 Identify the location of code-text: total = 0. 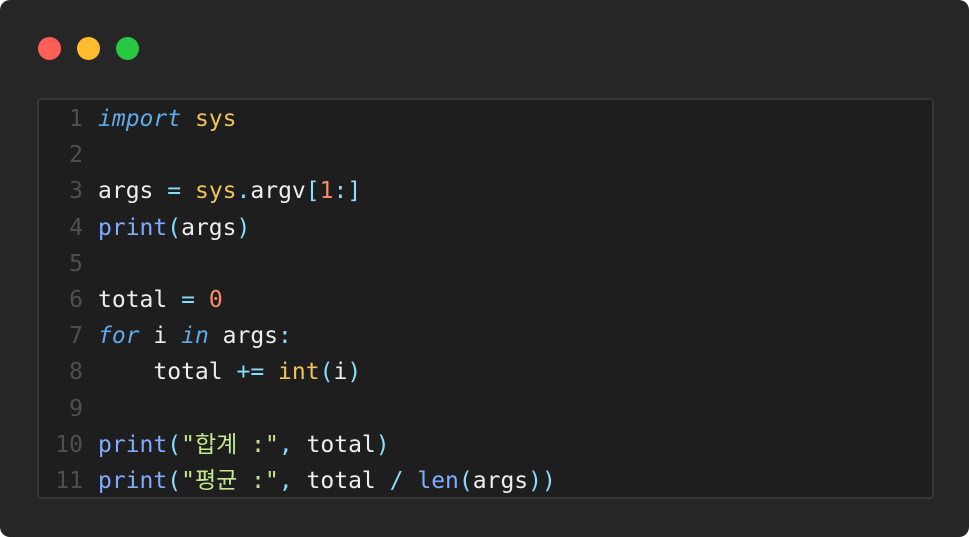
(160, 300).